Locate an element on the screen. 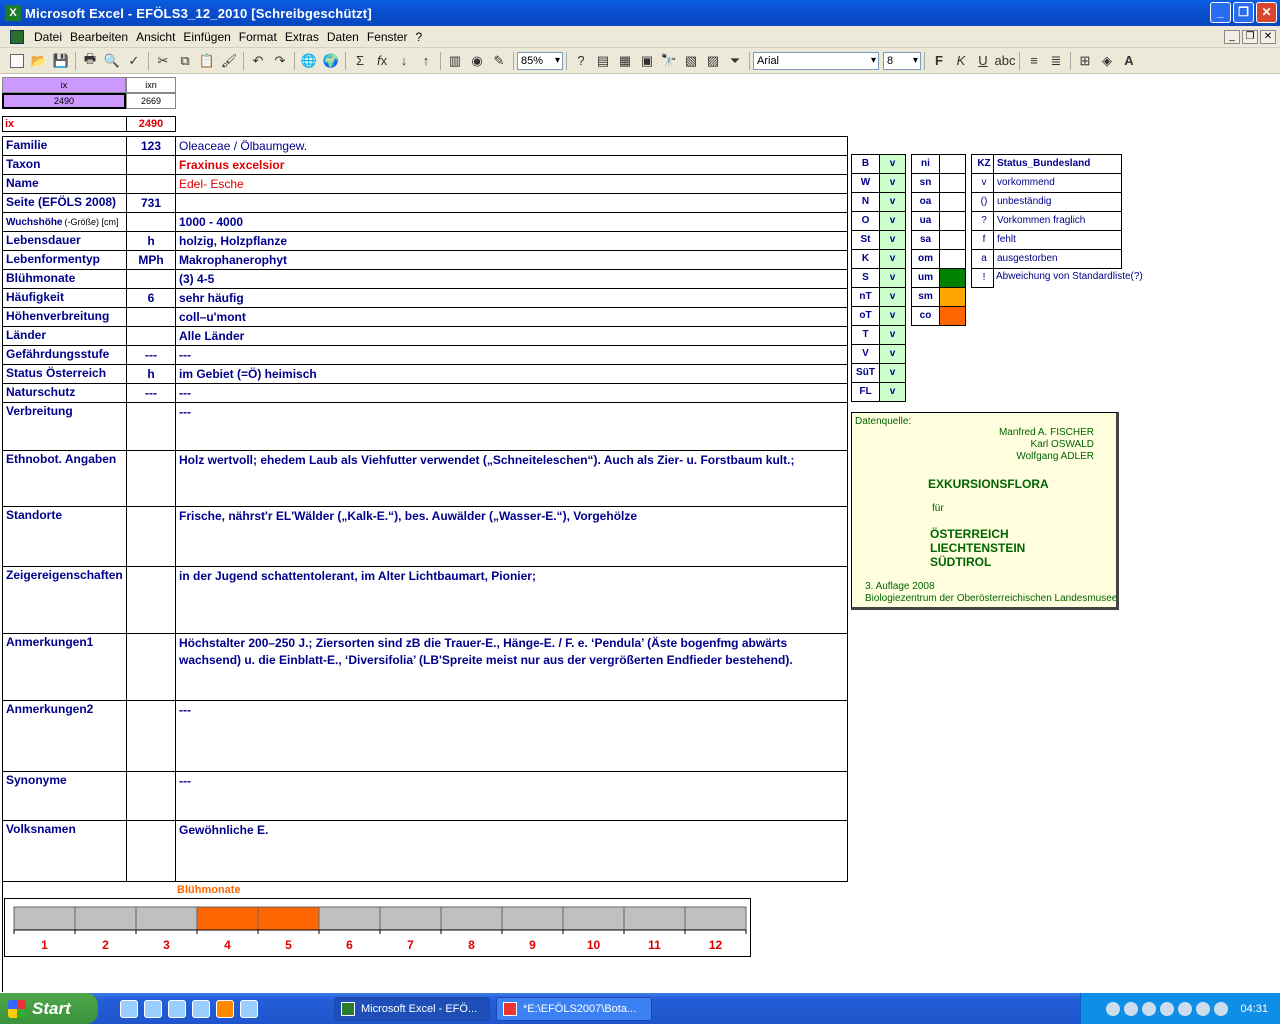  font-size-select: 8 is located at coordinates (902, 60).